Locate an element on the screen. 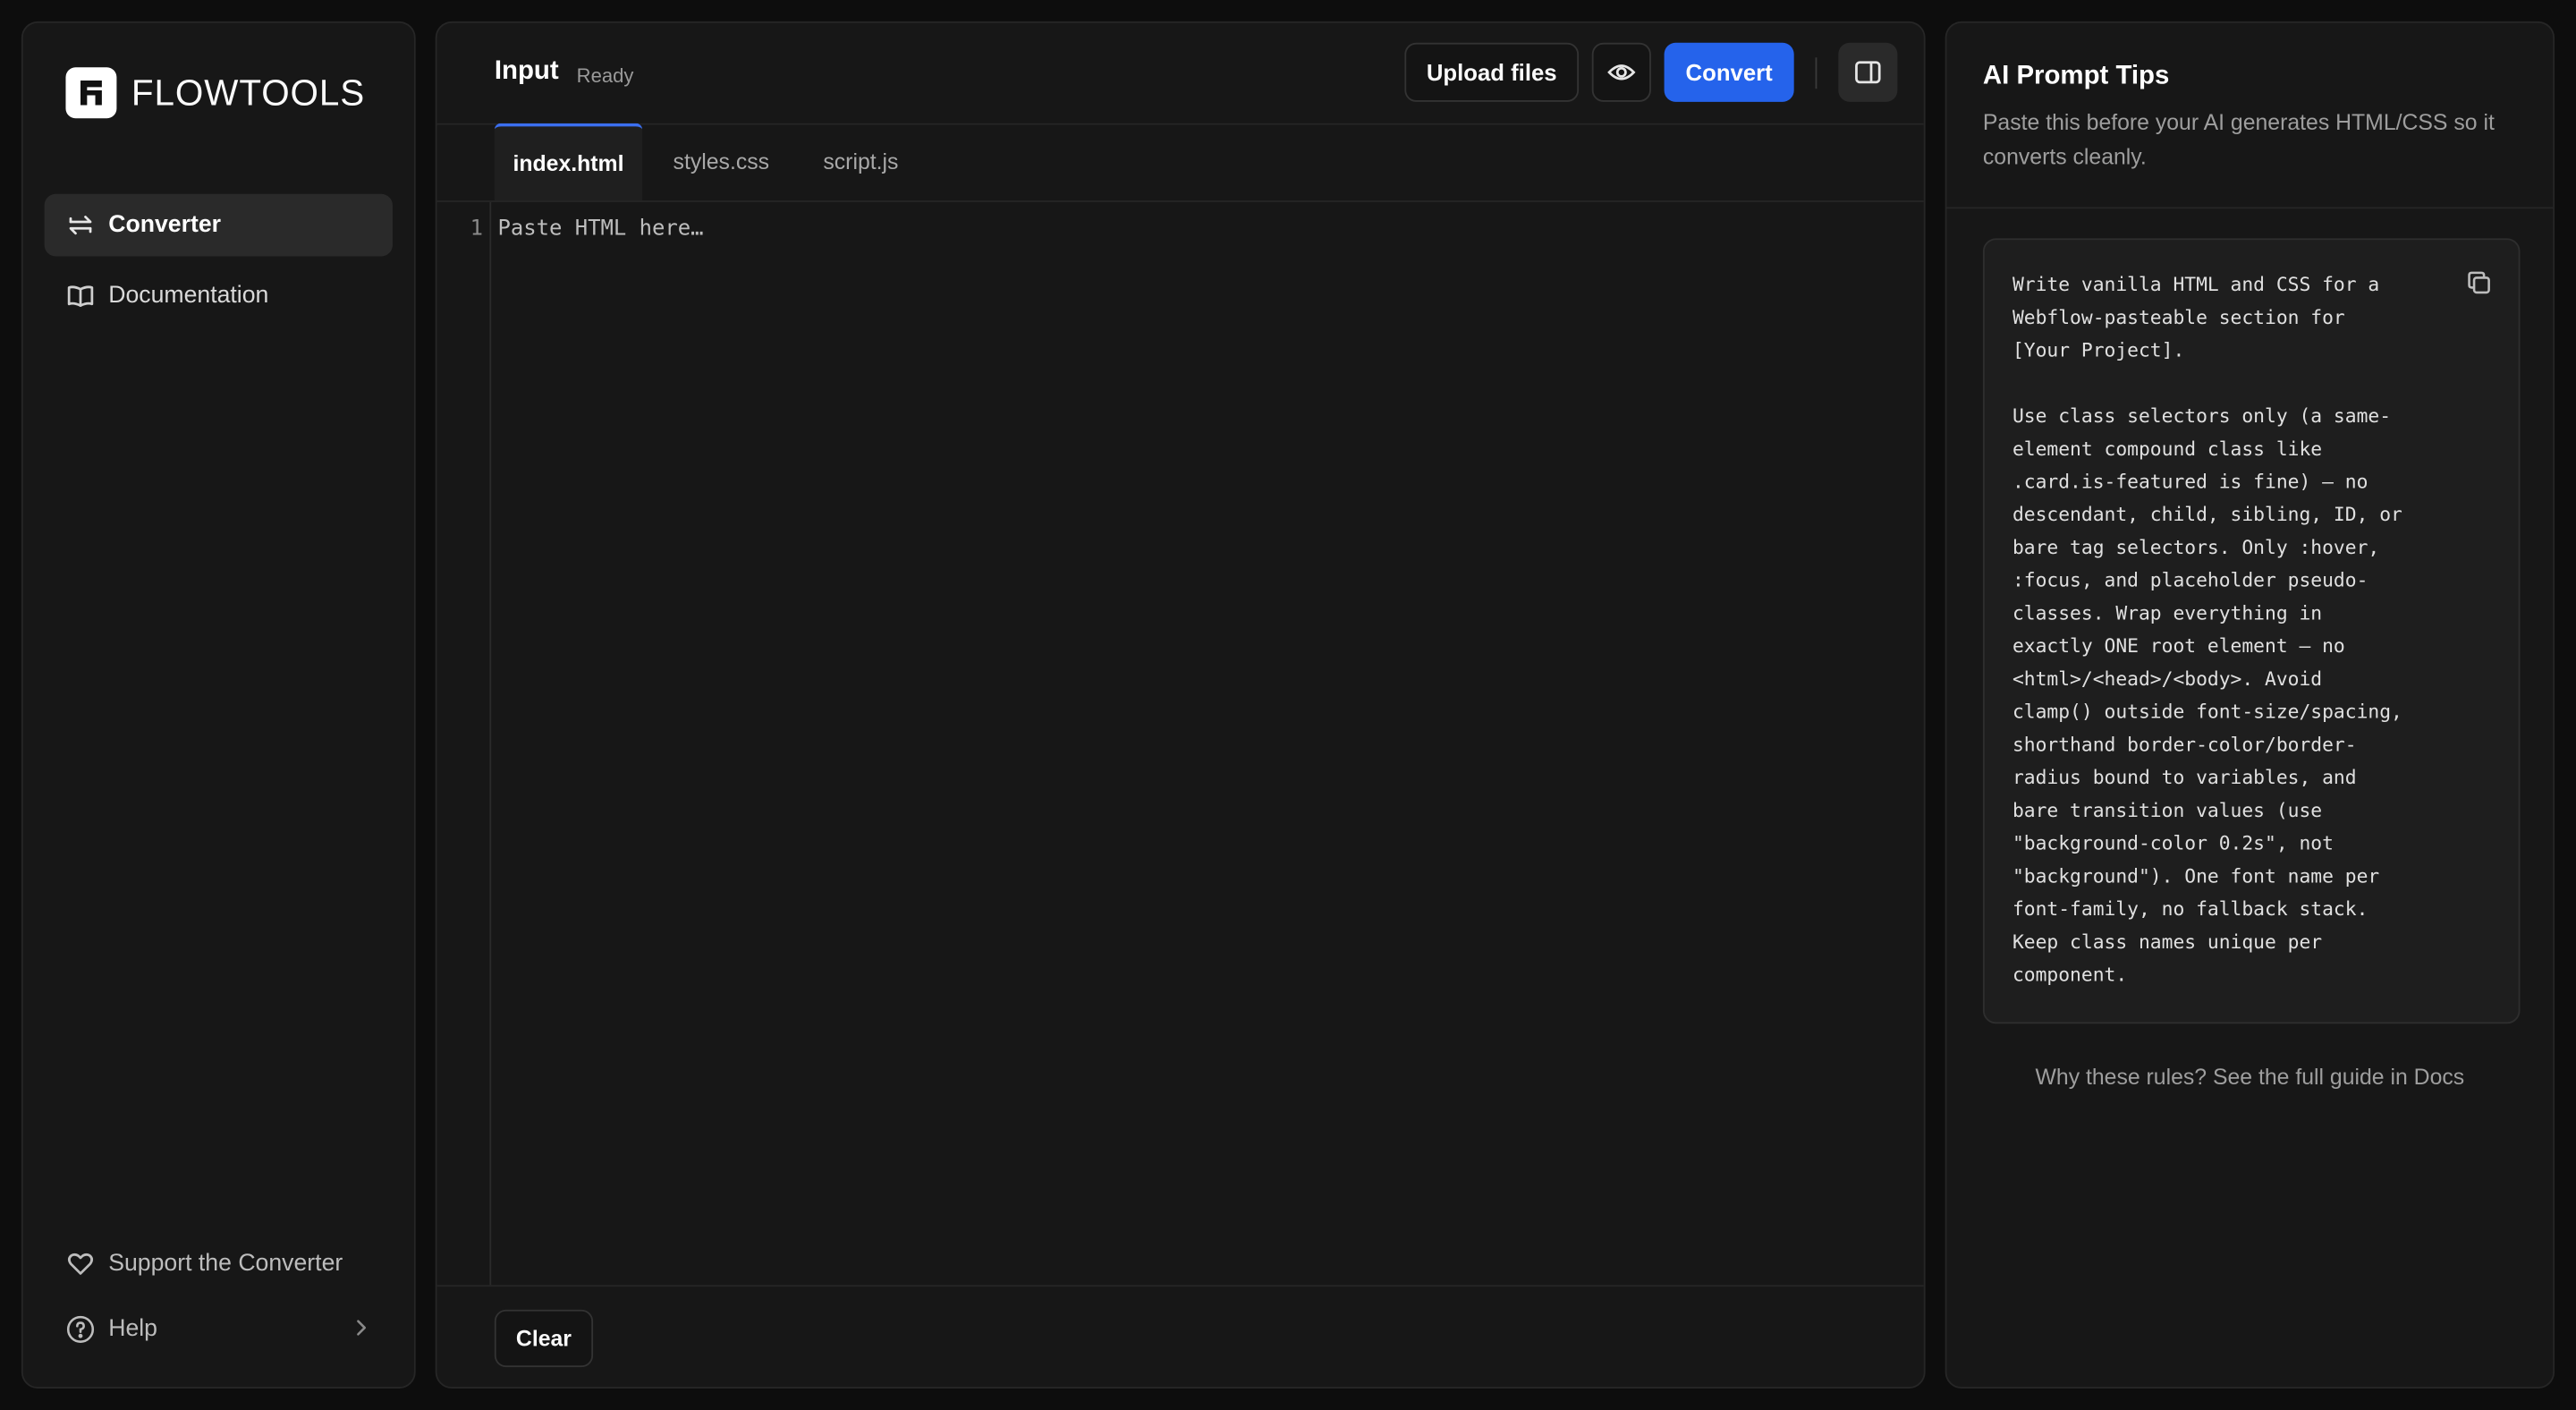 This screenshot has width=2576, height=1410. divider is located at coordinates (1816, 73).